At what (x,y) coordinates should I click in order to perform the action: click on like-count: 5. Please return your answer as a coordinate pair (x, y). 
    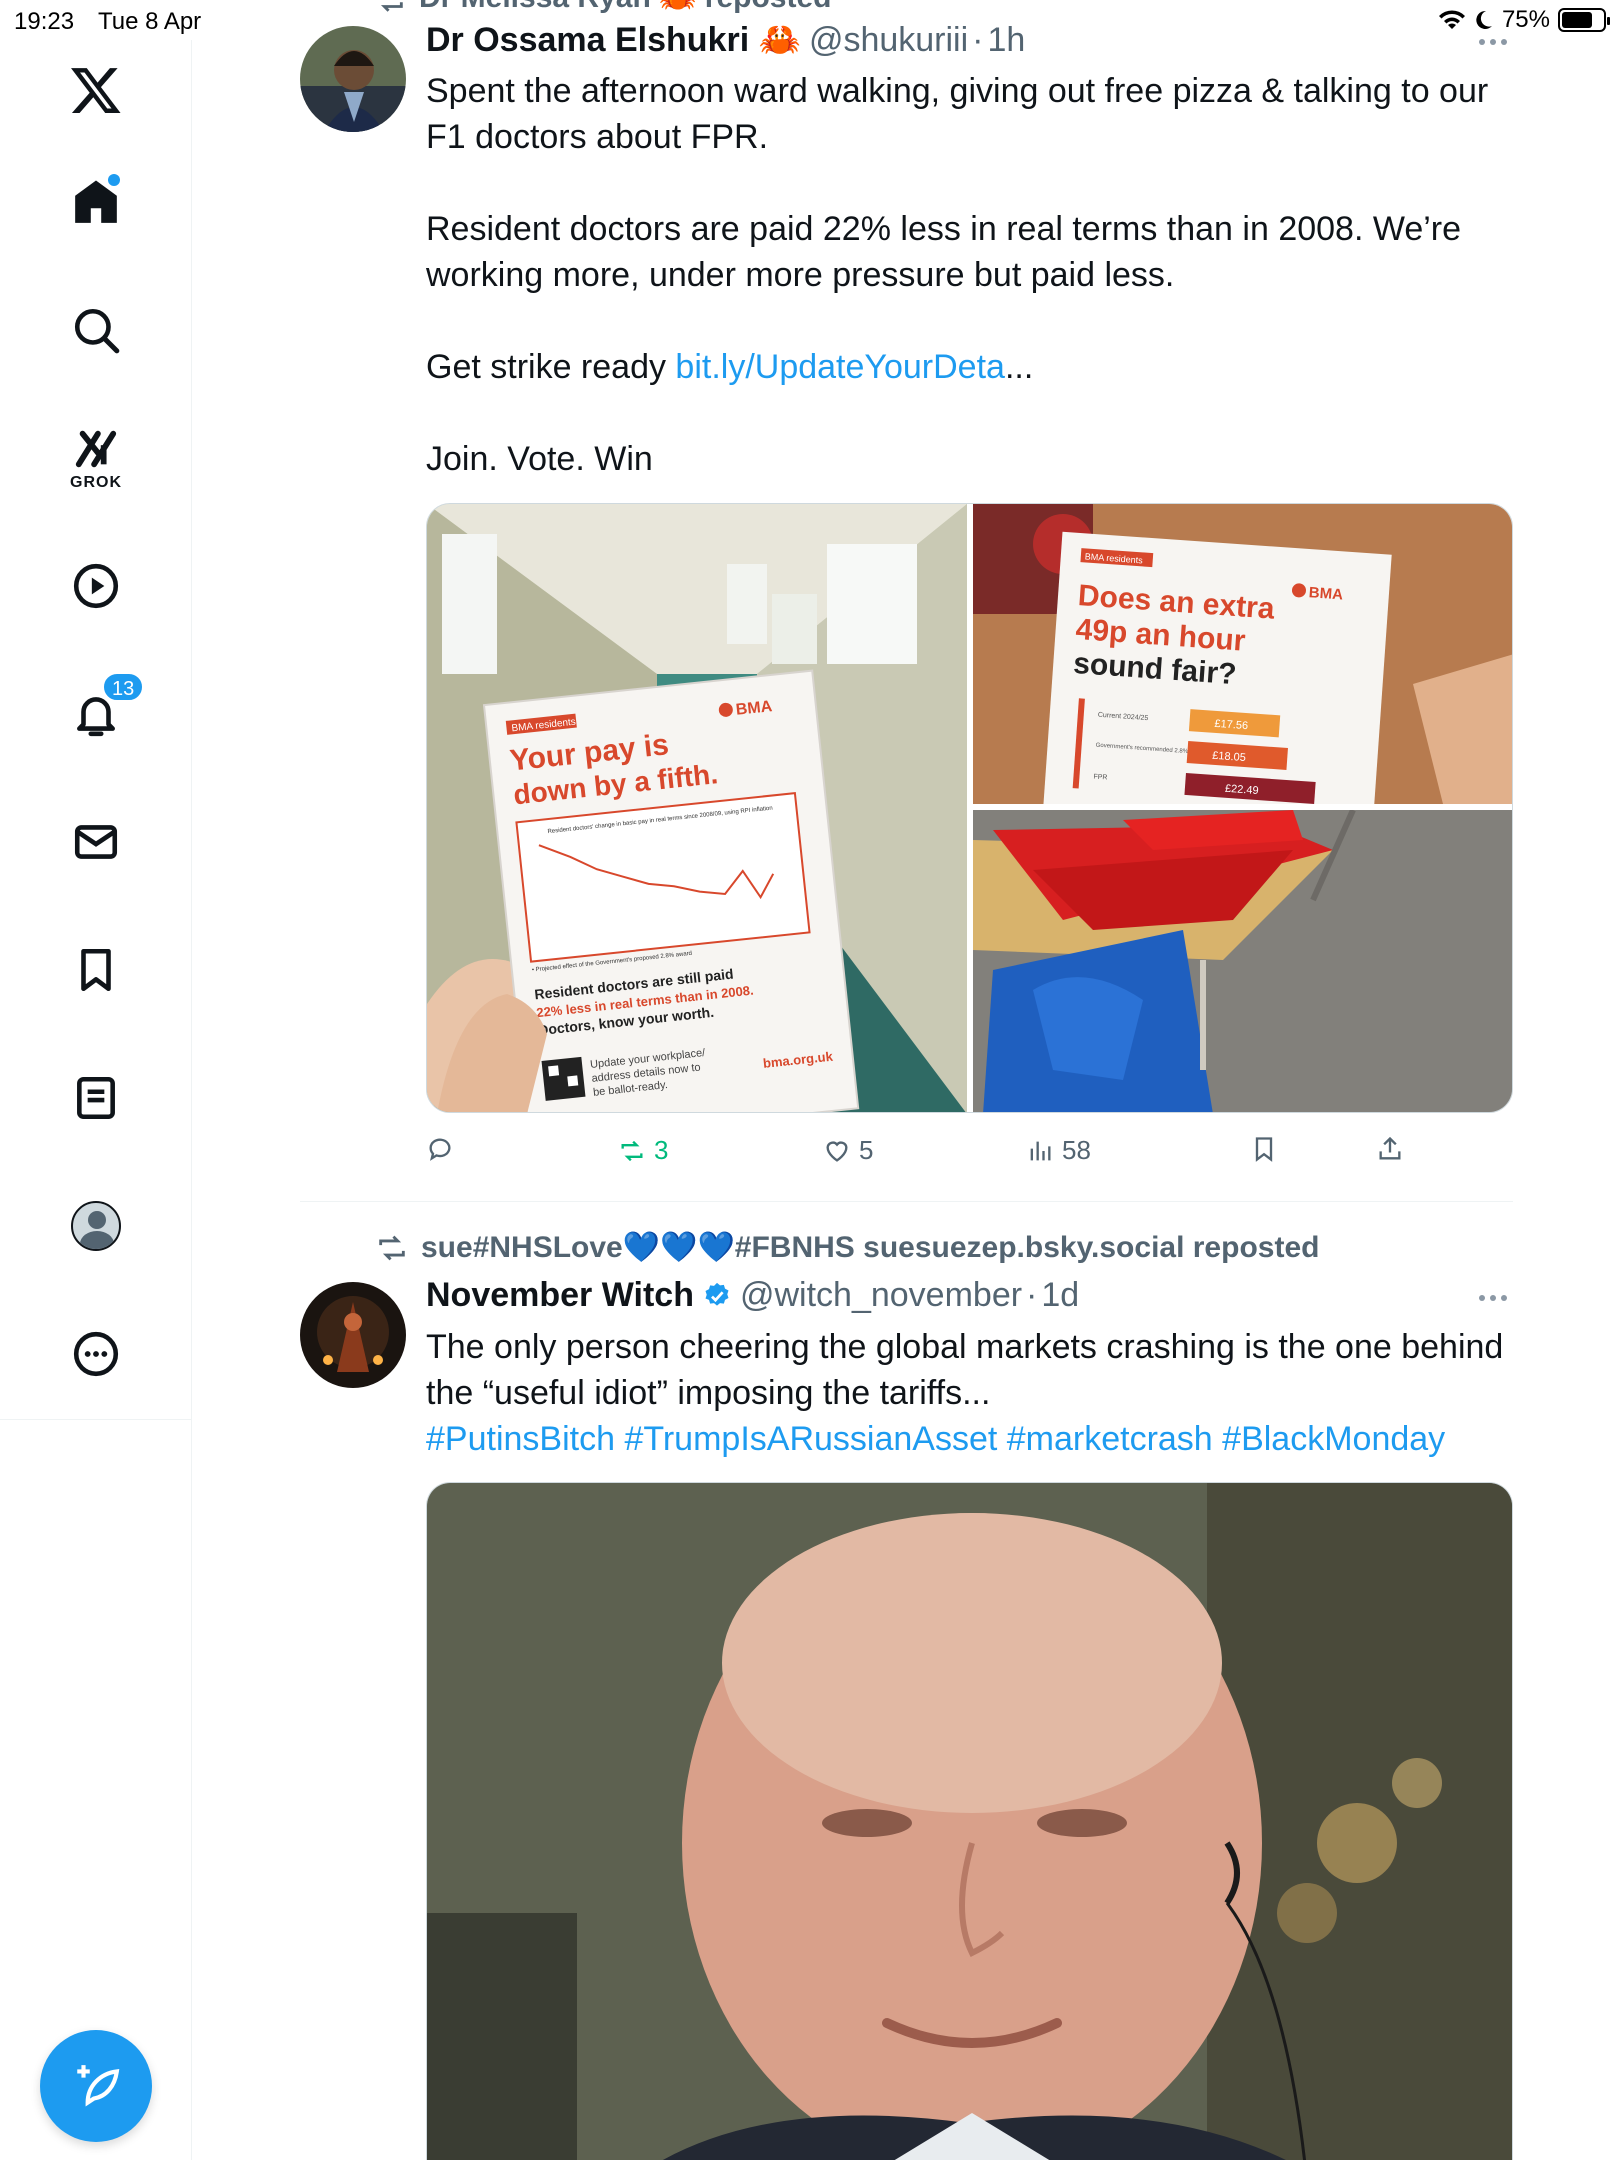
    Looking at the image, I should click on (866, 1150).